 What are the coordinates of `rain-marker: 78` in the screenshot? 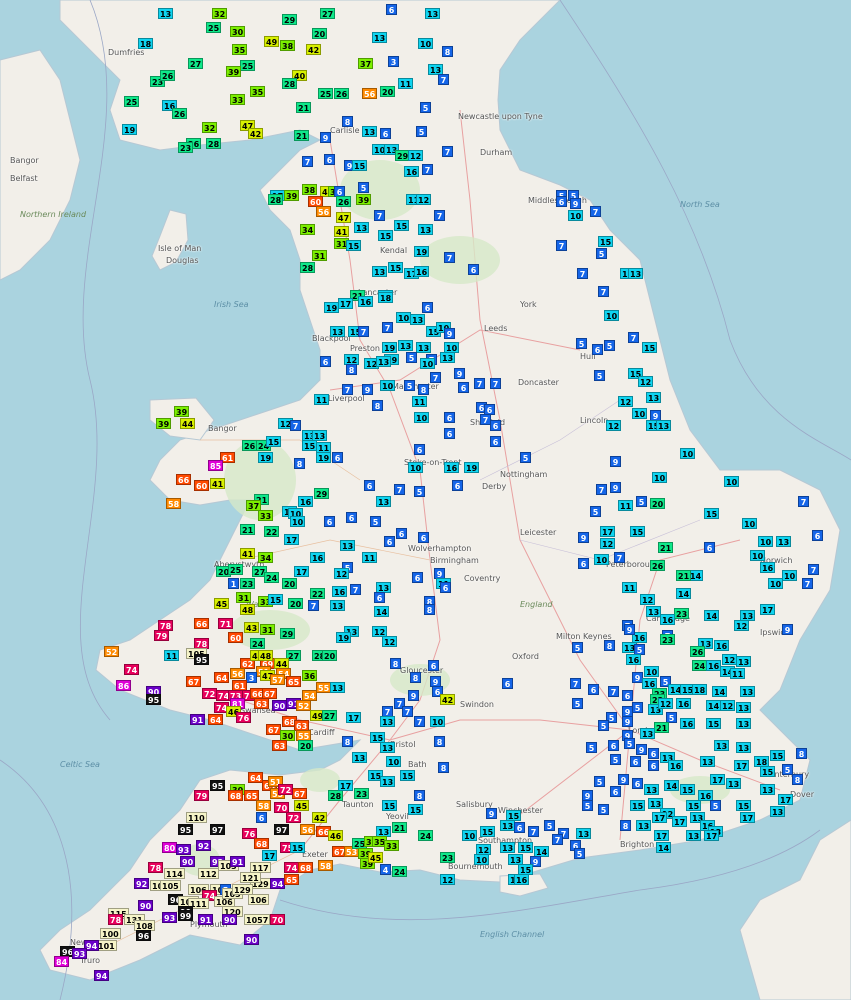 It's located at (156, 867).